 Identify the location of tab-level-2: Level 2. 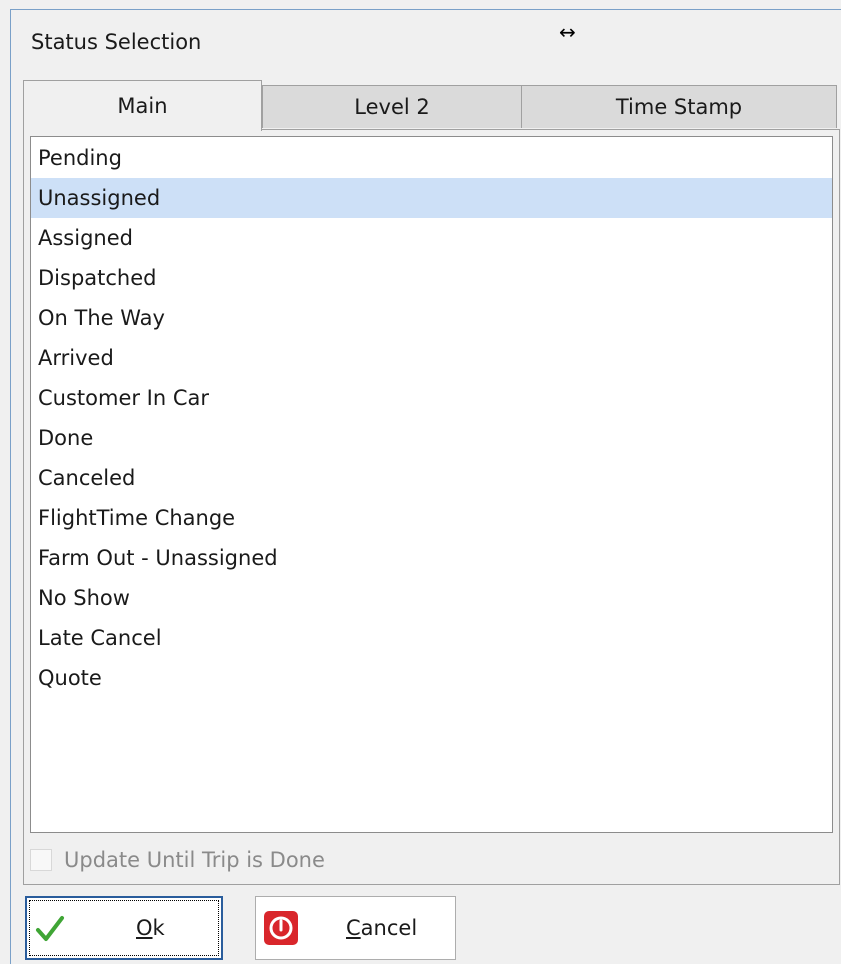
(392, 106).